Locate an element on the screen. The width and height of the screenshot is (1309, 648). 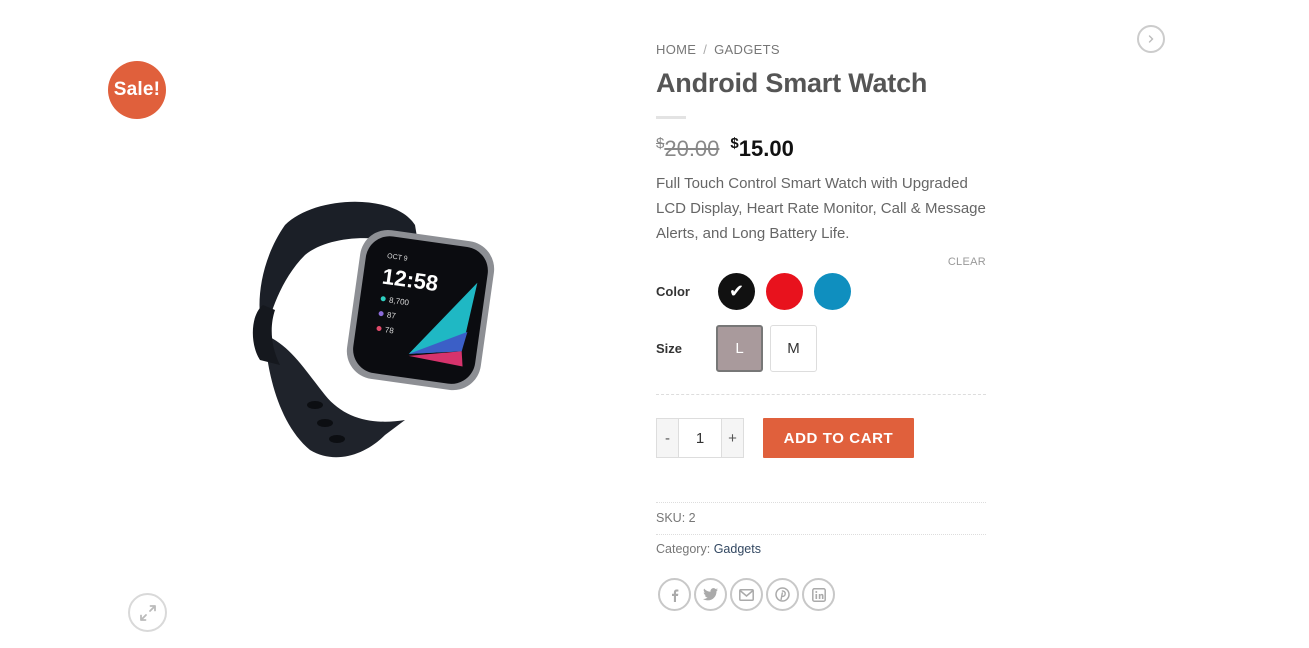
expand-icon is located at coordinates (147, 612).